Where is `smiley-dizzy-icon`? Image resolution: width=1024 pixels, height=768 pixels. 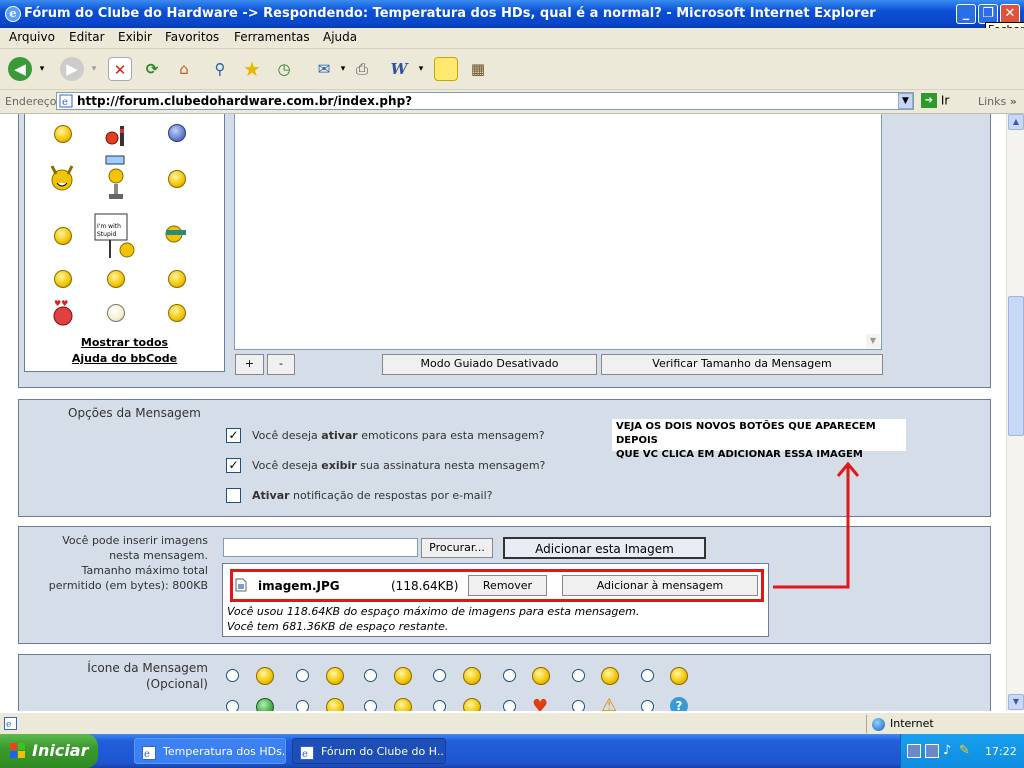 smiley-dizzy-icon is located at coordinates (116, 279).